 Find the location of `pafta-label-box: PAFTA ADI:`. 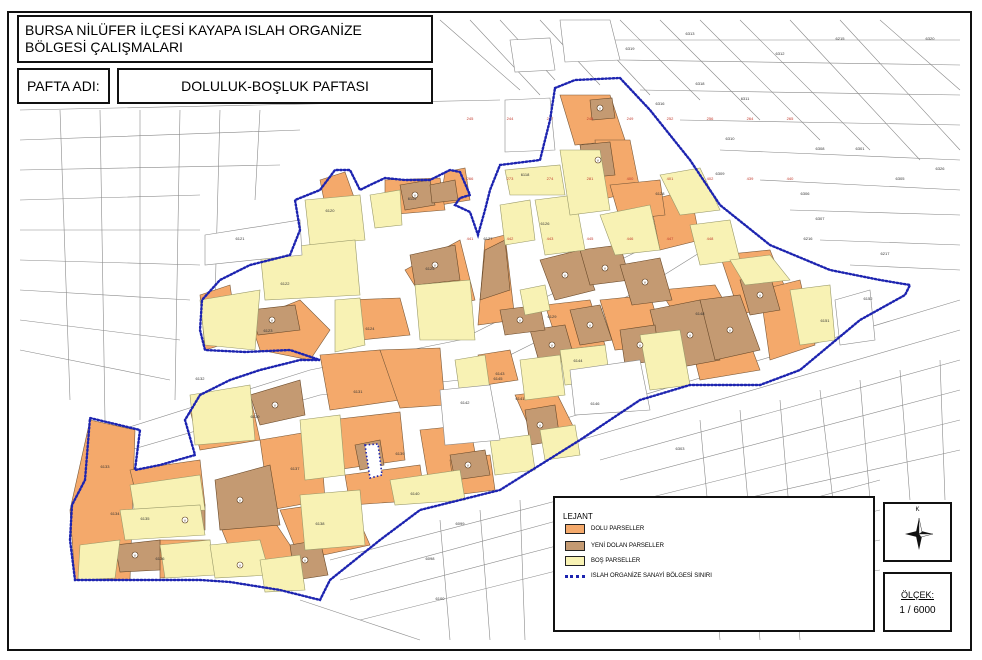

pafta-label-box: PAFTA ADI: is located at coordinates (63, 86).